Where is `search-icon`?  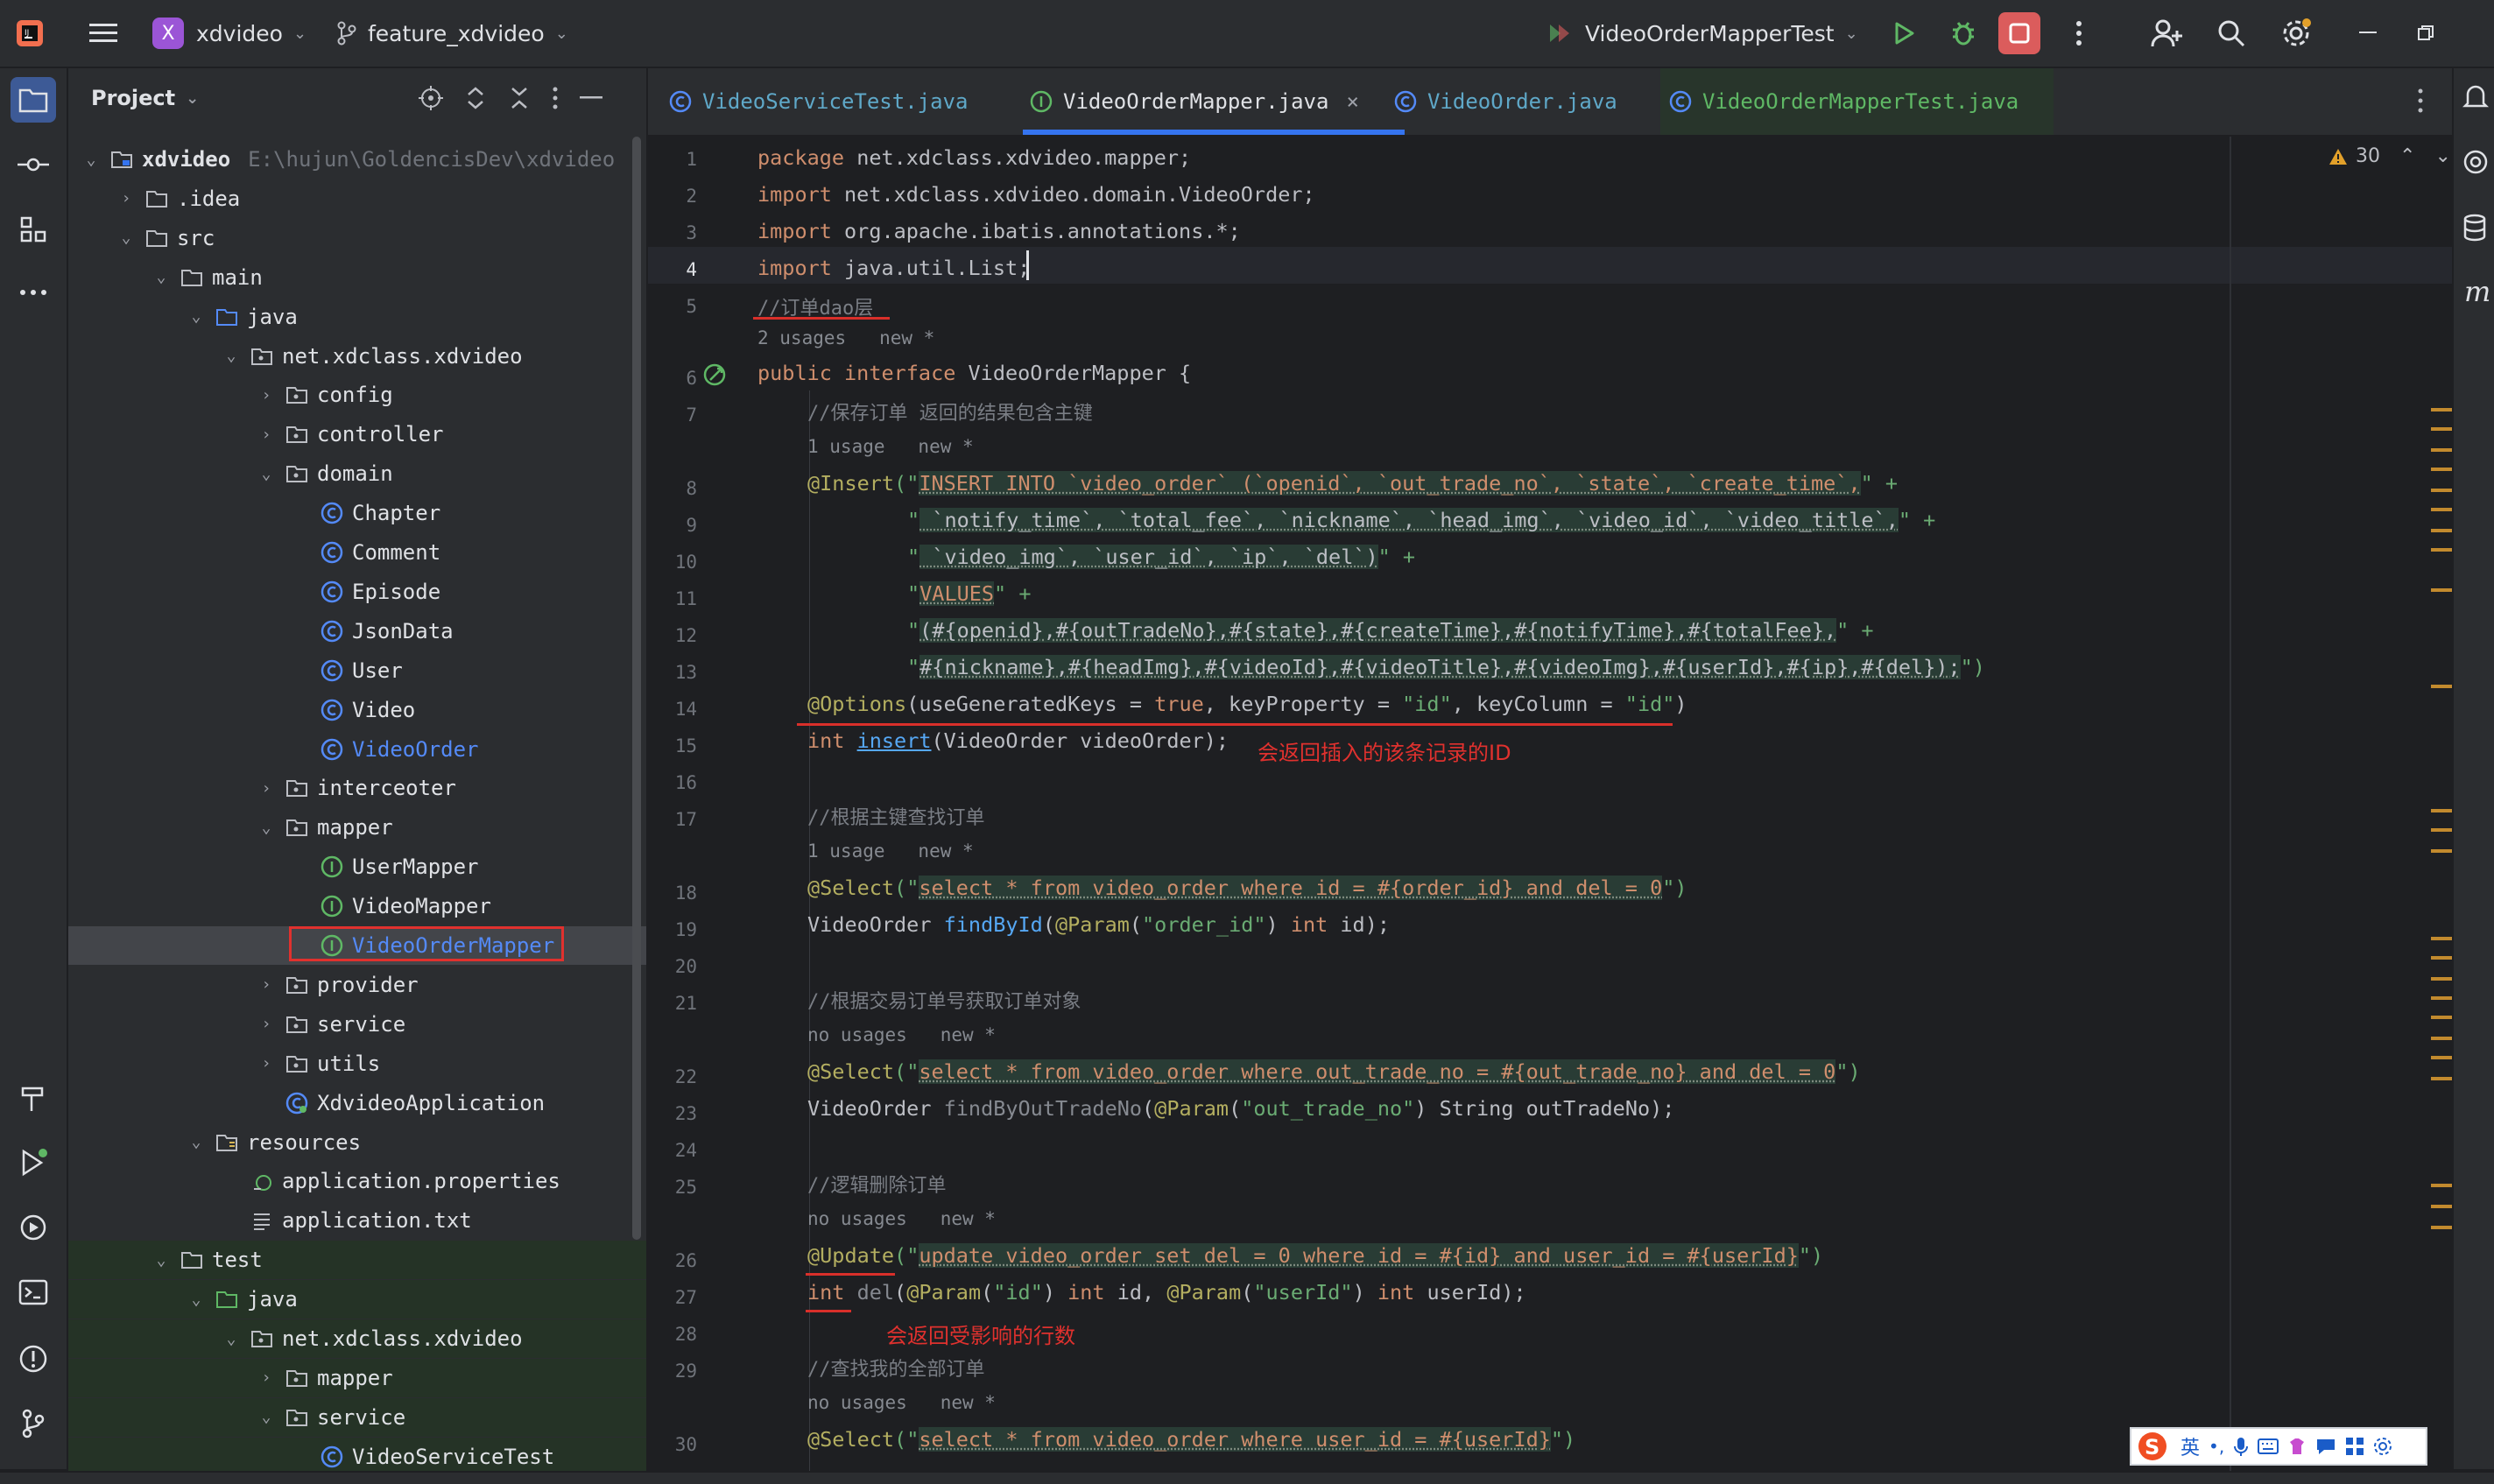 search-icon is located at coordinates (2231, 33).